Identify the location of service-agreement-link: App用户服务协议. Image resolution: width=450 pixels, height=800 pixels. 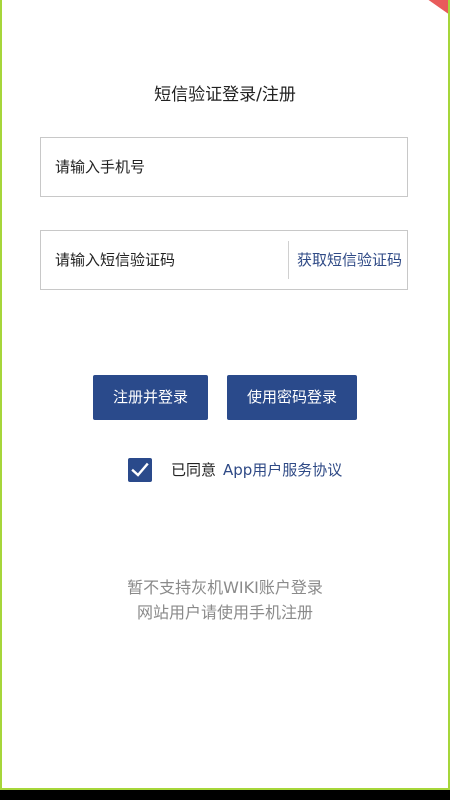
(282, 470).